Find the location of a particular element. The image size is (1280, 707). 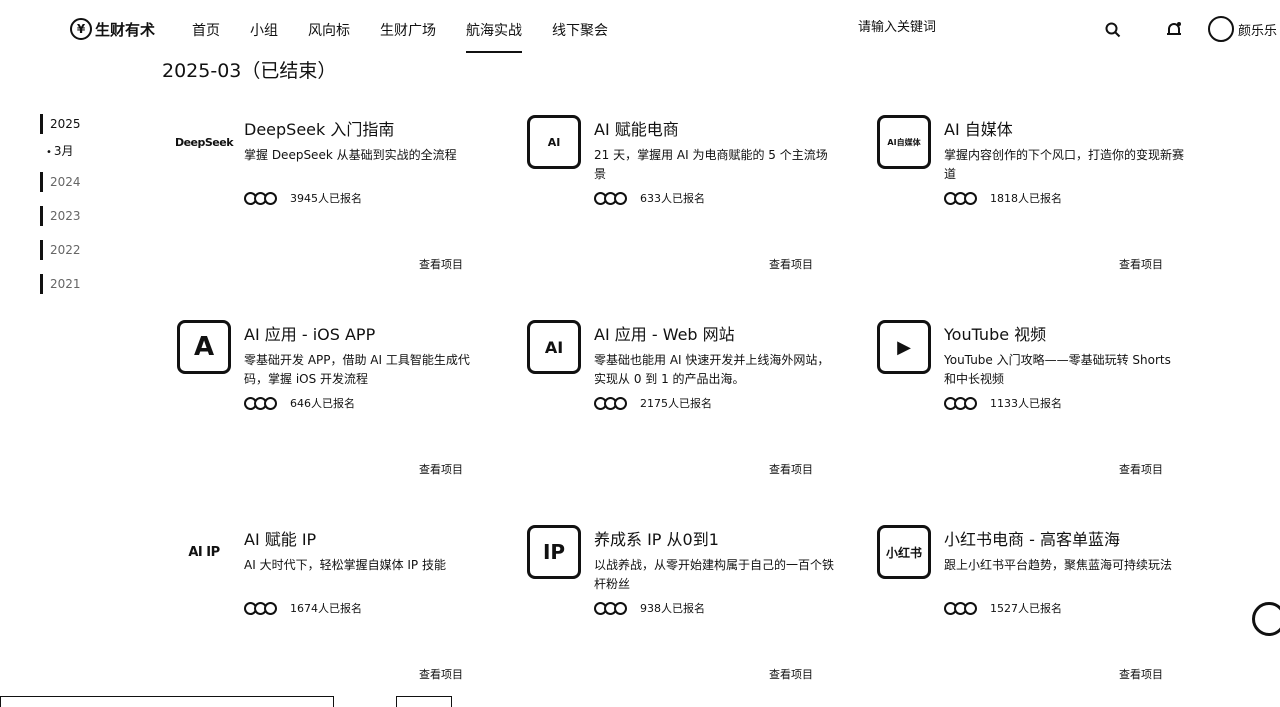

year-sidebar: 2025 3月 2024 2023 2022 2021 is located at coordinates (80, 211).